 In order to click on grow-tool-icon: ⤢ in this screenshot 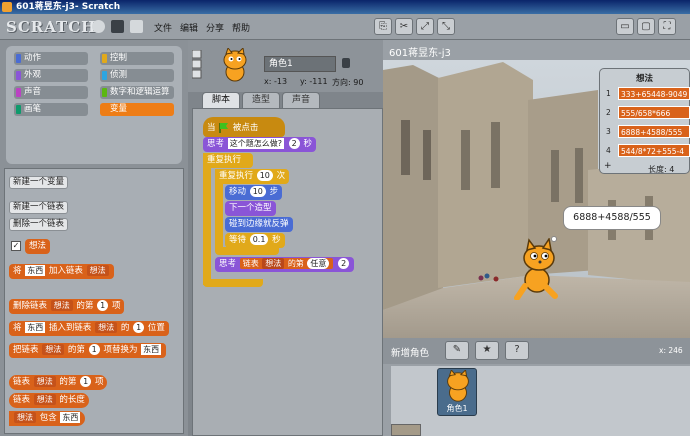, I will do `click(425, 26)`.